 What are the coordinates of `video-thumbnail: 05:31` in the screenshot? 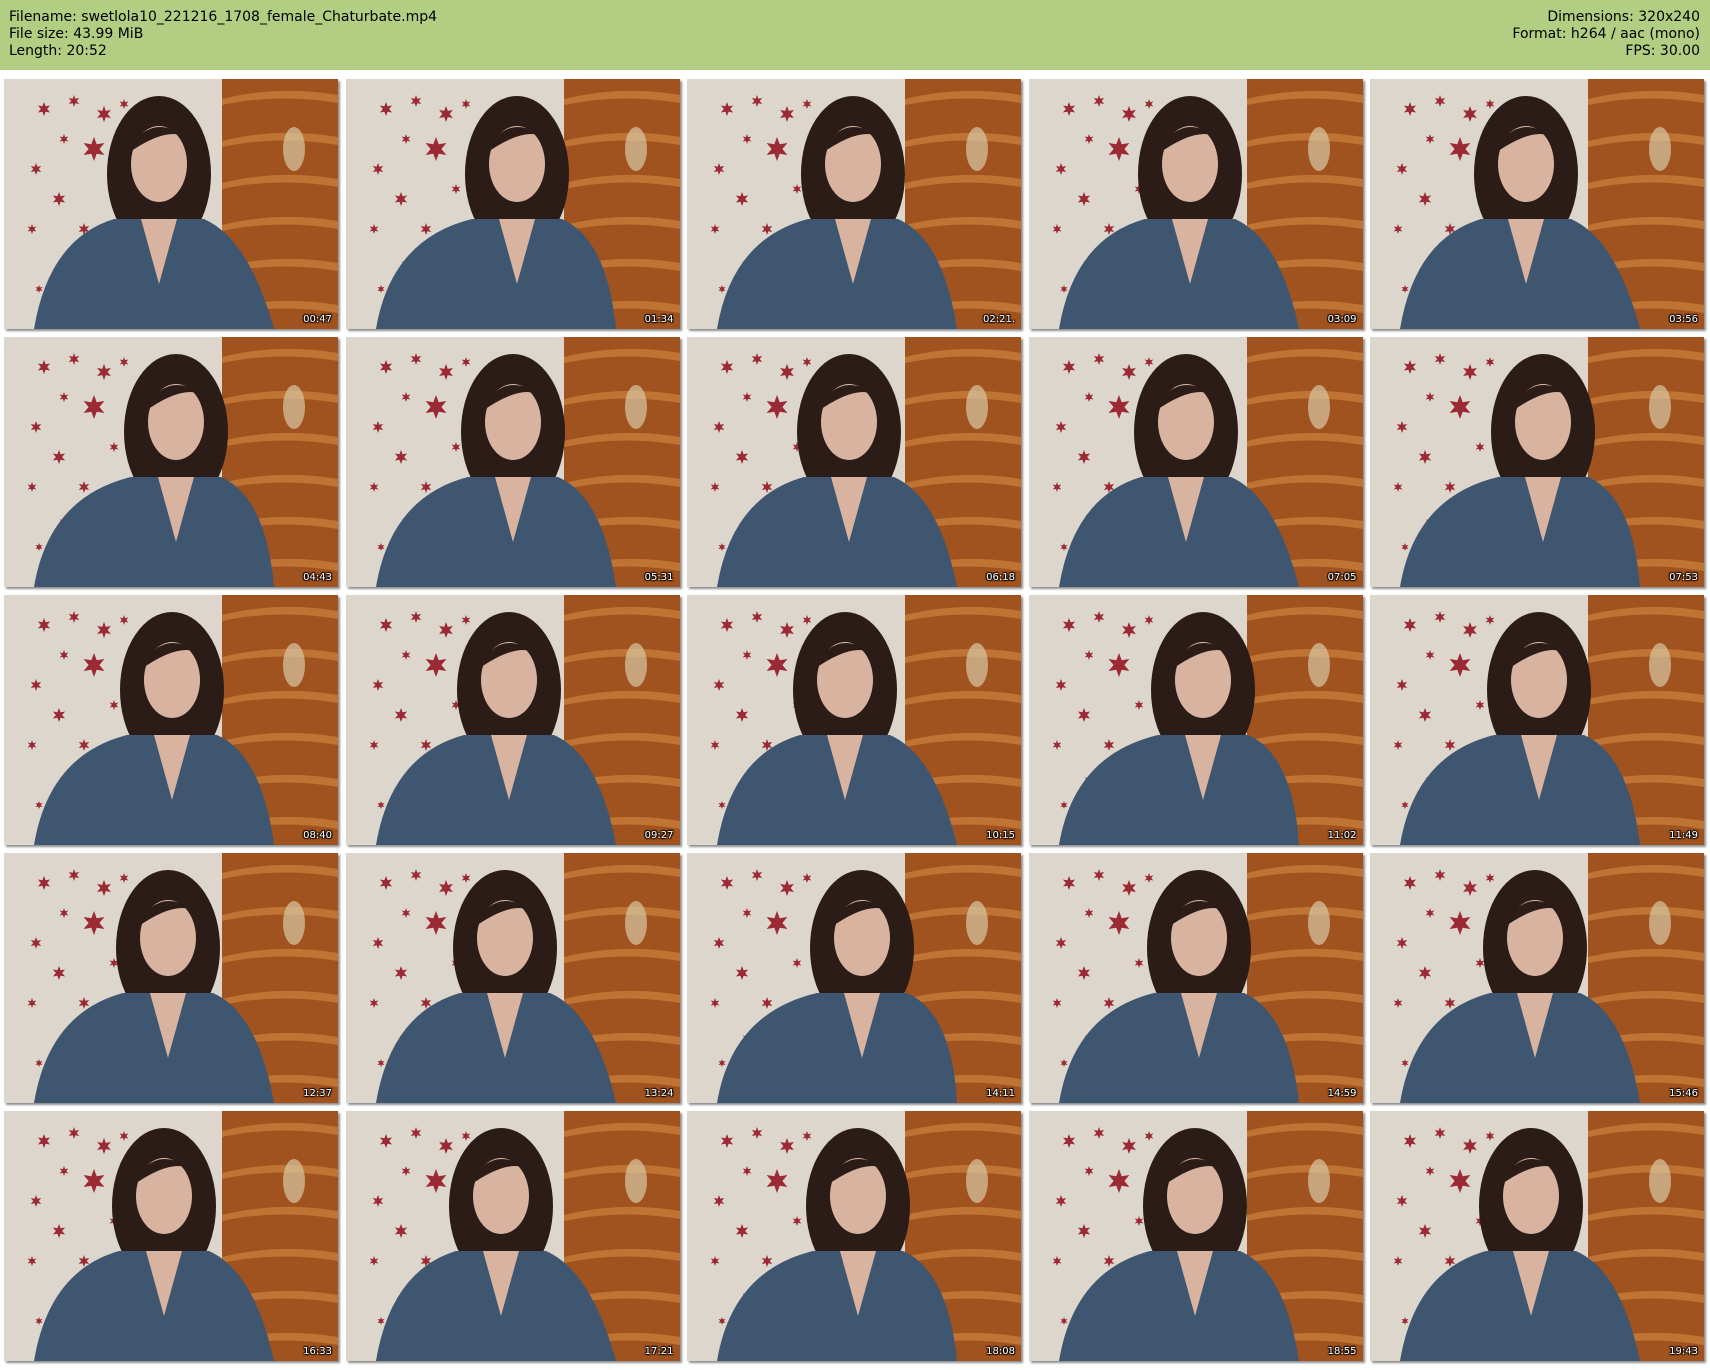 It's located at (512, 462).